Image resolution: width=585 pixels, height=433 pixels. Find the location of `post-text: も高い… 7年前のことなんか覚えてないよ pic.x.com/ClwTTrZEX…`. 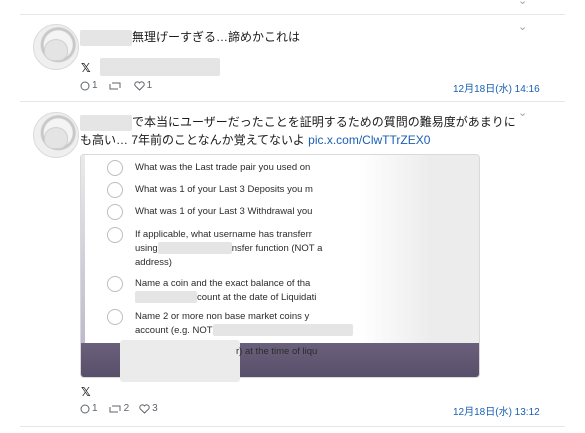

post-text: も高い… 7年前のことなんか覚えてないよ pic.x.com/ClwTTrZEX… is located at coordinates (255, 140).